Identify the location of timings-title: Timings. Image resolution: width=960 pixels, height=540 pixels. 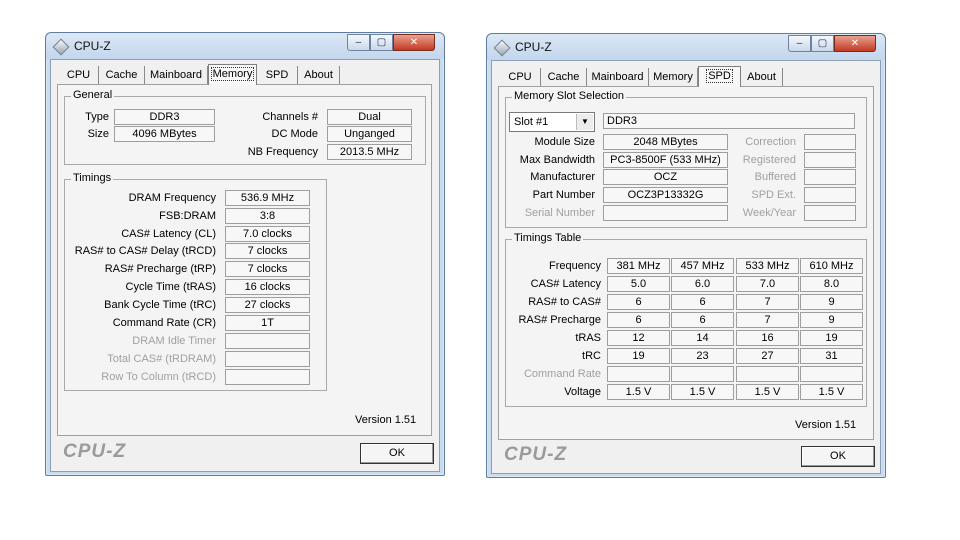
(92, 178).